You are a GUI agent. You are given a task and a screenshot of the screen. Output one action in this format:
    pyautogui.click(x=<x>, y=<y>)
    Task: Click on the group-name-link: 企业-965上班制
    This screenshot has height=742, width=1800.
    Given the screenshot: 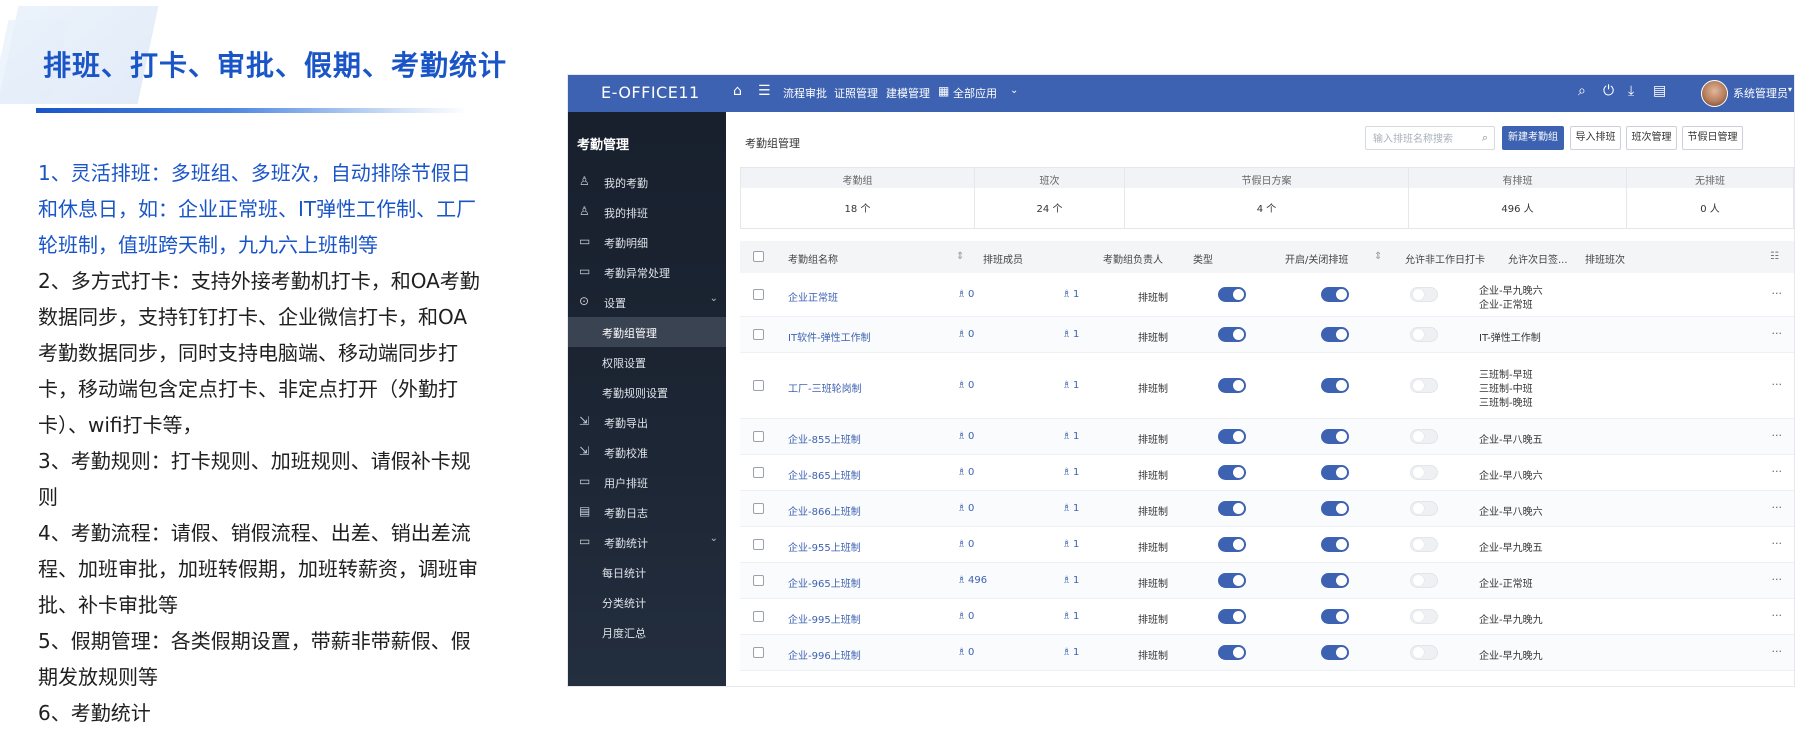 What is the action you would take?
    pyautogui.click(x=824, y=582)
    